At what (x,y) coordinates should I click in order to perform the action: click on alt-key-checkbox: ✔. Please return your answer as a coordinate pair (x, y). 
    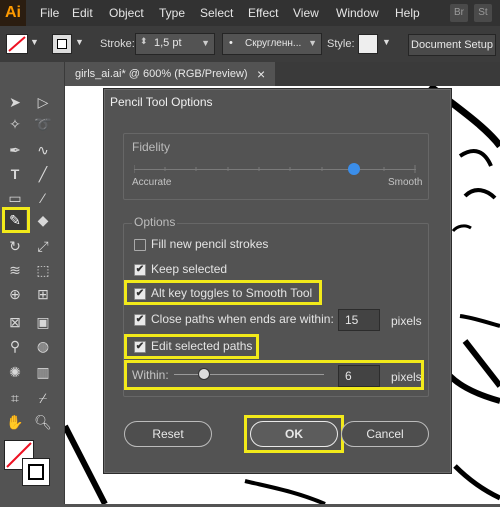
    Looking at the image, I should click on (140, 294).